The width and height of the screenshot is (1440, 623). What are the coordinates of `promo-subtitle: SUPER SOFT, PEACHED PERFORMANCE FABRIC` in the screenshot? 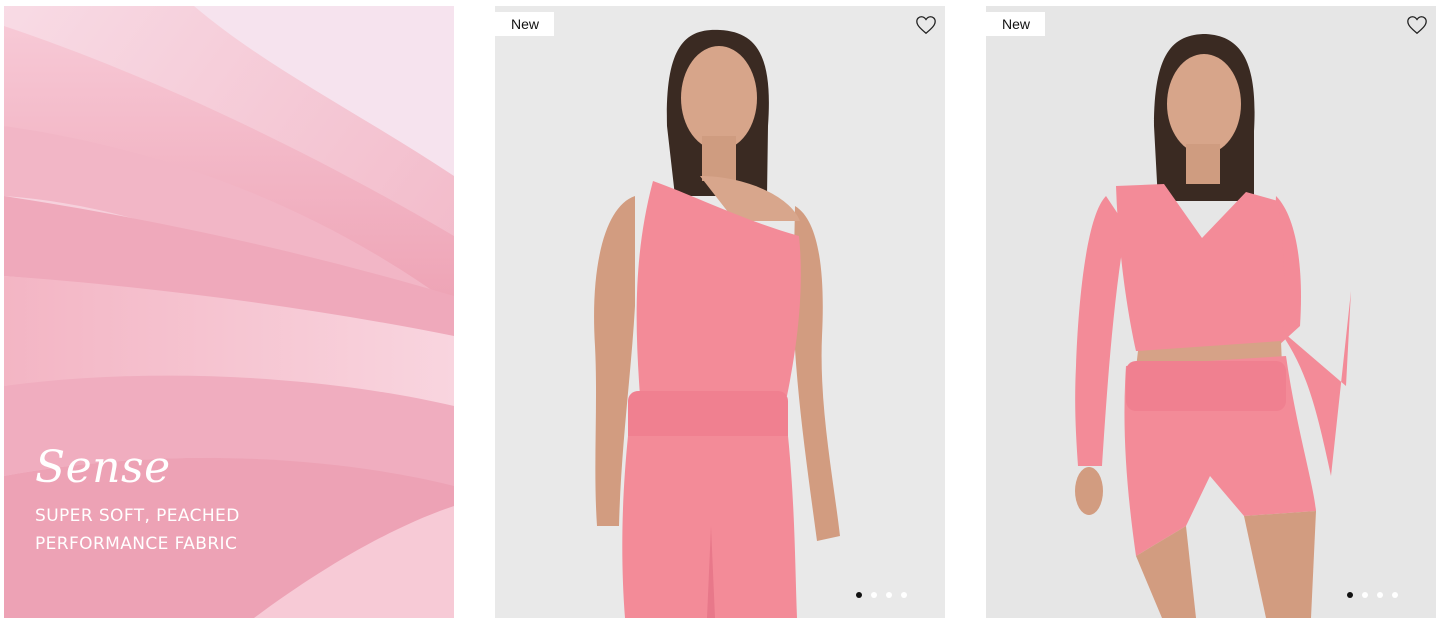 It's located at (137, 530).